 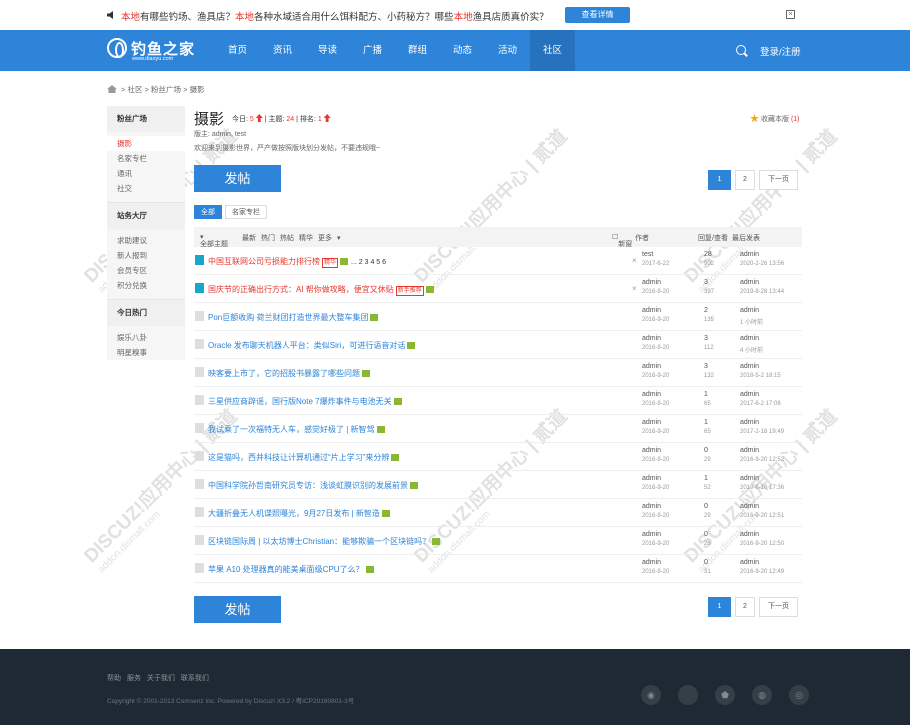 What do you see at coordinates (762, 432) in the screenshot?
I see `last-post-date: 2017-2-18 19:49` at bounding box center [762, 432].